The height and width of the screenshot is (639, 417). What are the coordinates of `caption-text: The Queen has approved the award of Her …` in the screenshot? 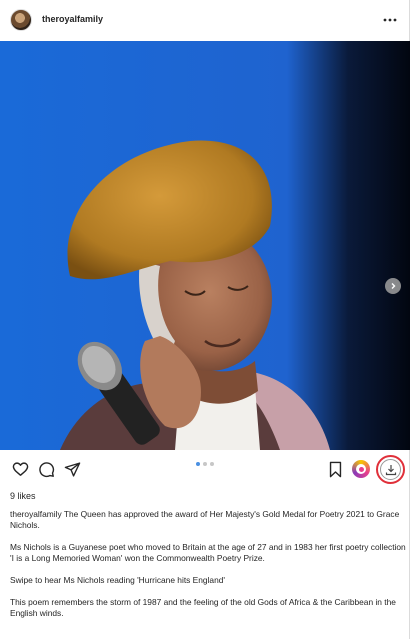 It's located at (205, 519).